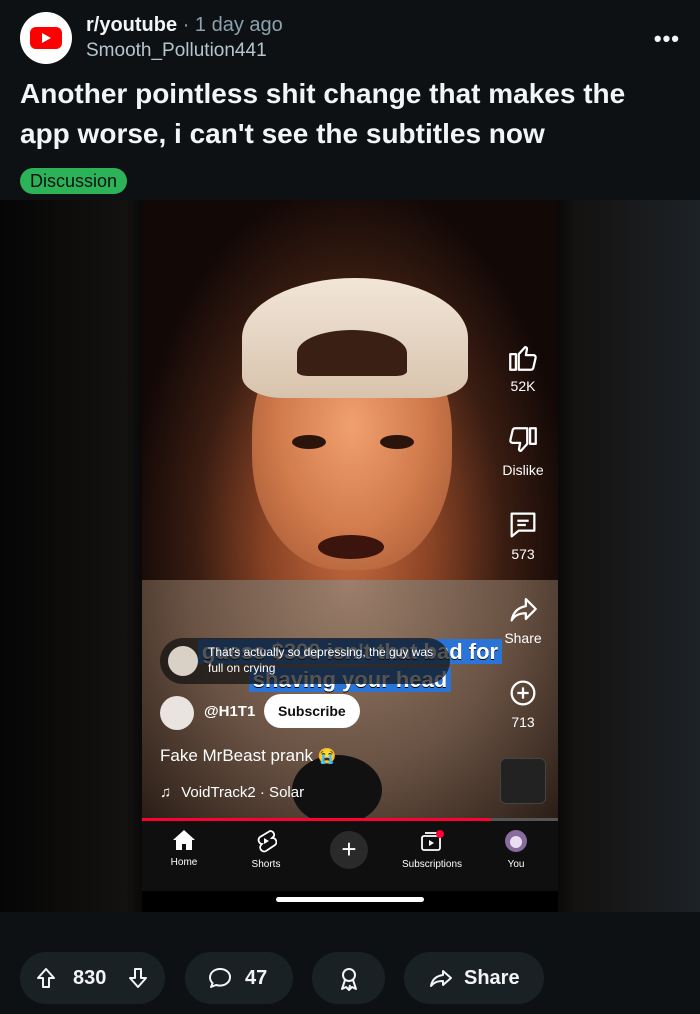  What do you see at coordinates (523, 722) in the screenshot?
I see `remix-count: 713` at bounding box center [523, 722].